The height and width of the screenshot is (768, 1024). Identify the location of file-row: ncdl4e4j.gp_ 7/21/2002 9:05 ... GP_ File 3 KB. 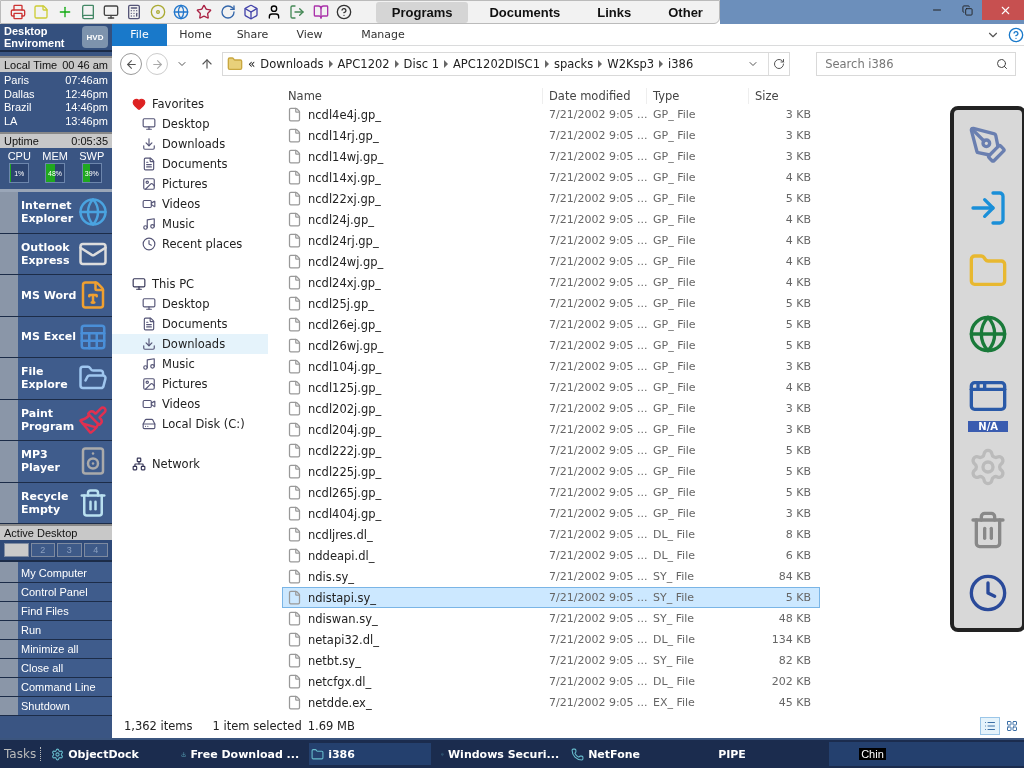
(551, 114).